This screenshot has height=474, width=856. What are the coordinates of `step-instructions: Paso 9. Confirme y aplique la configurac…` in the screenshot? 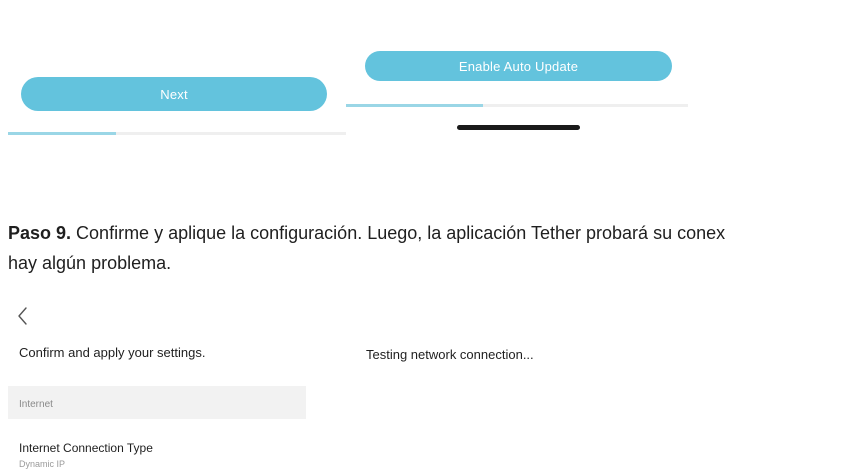 It's located at (432, 248).